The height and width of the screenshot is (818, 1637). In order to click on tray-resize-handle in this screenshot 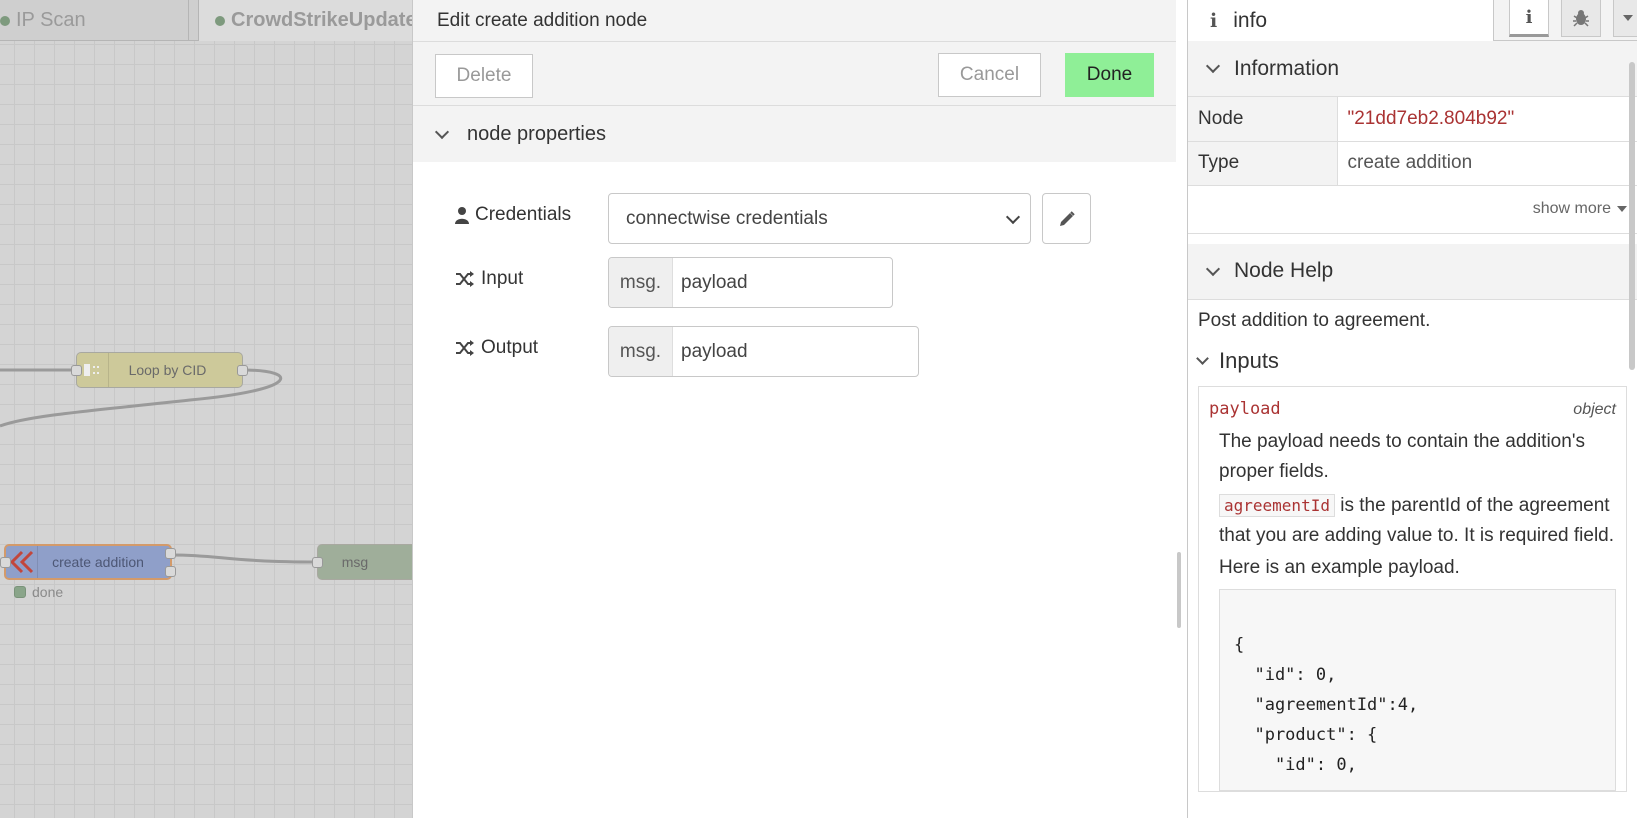, I will do `click(1179, 590)`.